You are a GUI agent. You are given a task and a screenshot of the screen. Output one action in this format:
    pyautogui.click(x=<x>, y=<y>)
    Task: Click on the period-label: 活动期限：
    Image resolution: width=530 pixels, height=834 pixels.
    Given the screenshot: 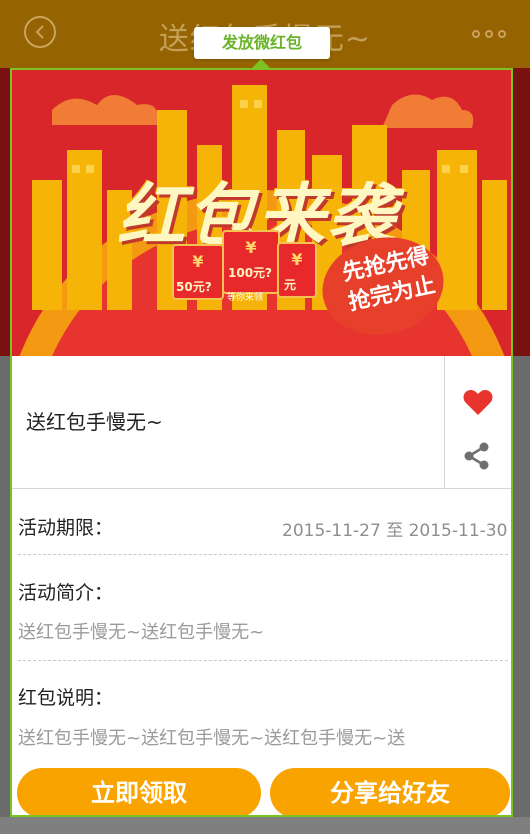 What is the action you would take?
    pyautogui.click(x=66, y=528)
    